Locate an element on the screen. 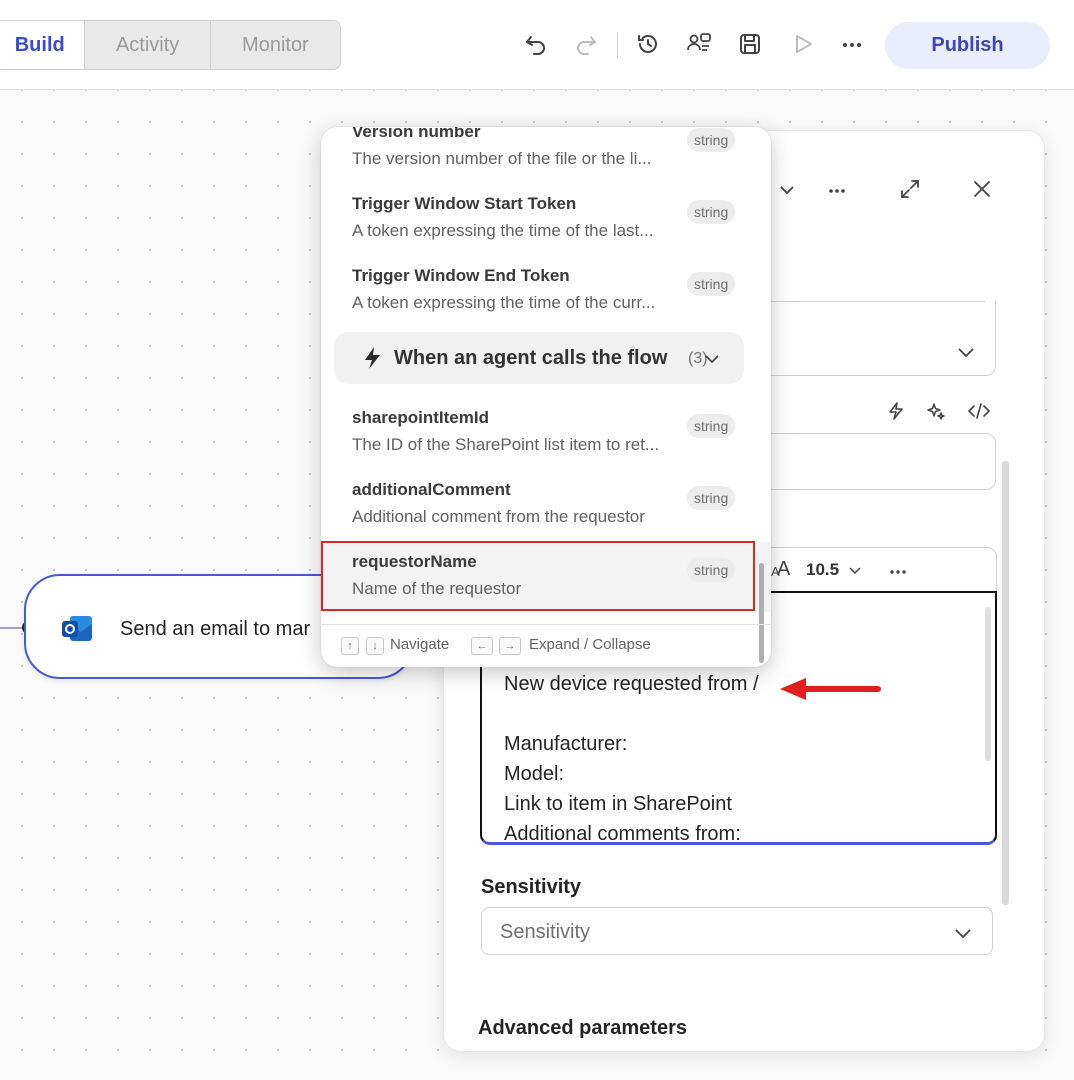  tab-build: Build is located at coordinates (42, 45).